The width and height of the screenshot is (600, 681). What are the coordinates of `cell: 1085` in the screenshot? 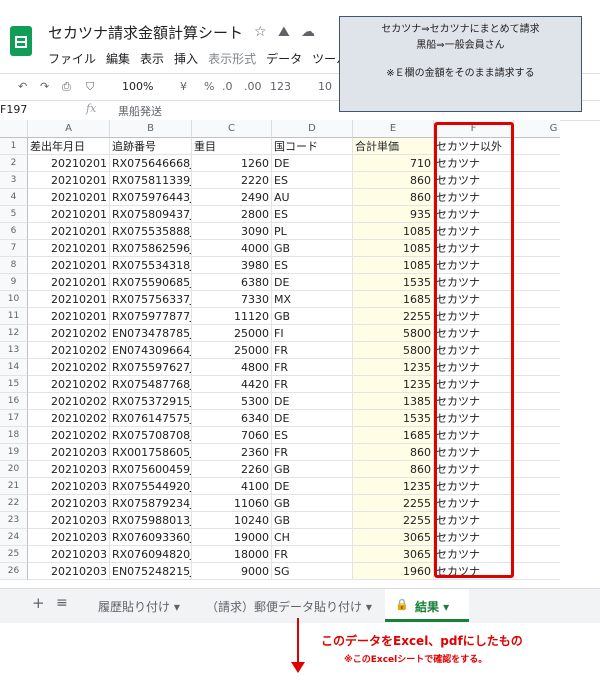 It's located at (393, 248).